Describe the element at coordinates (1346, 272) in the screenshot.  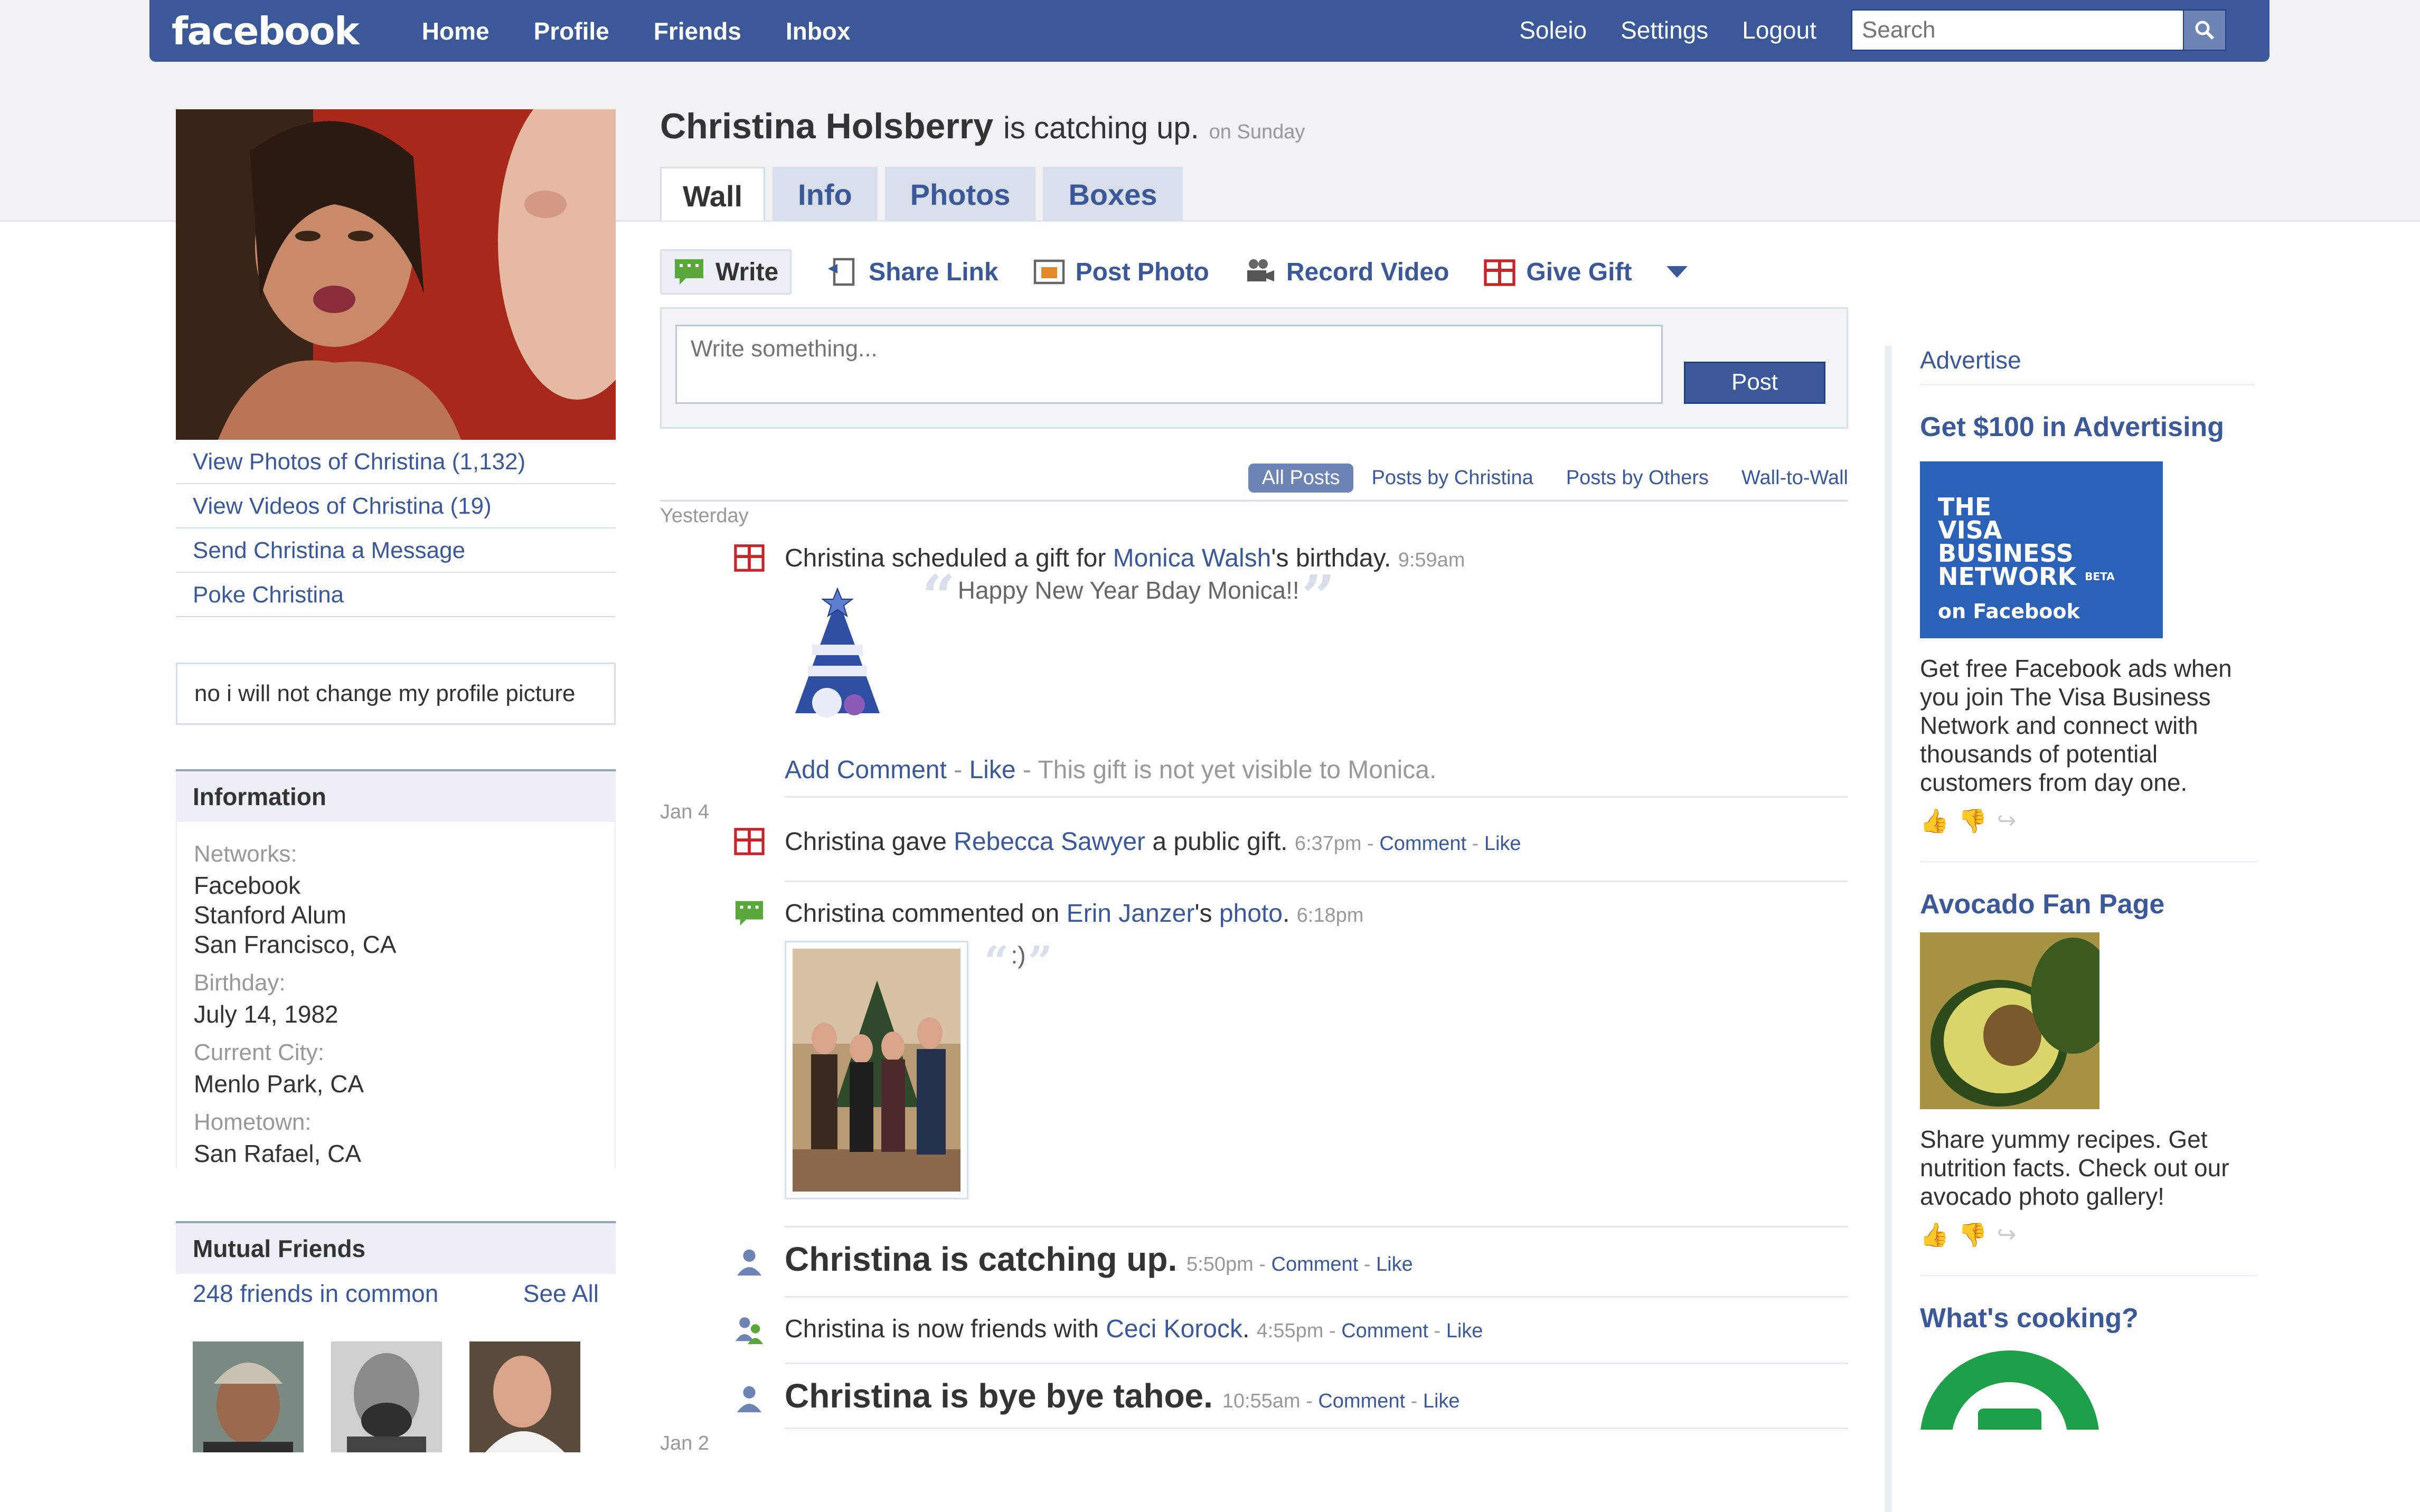
I see `record-video-button: Record Video` at that location.